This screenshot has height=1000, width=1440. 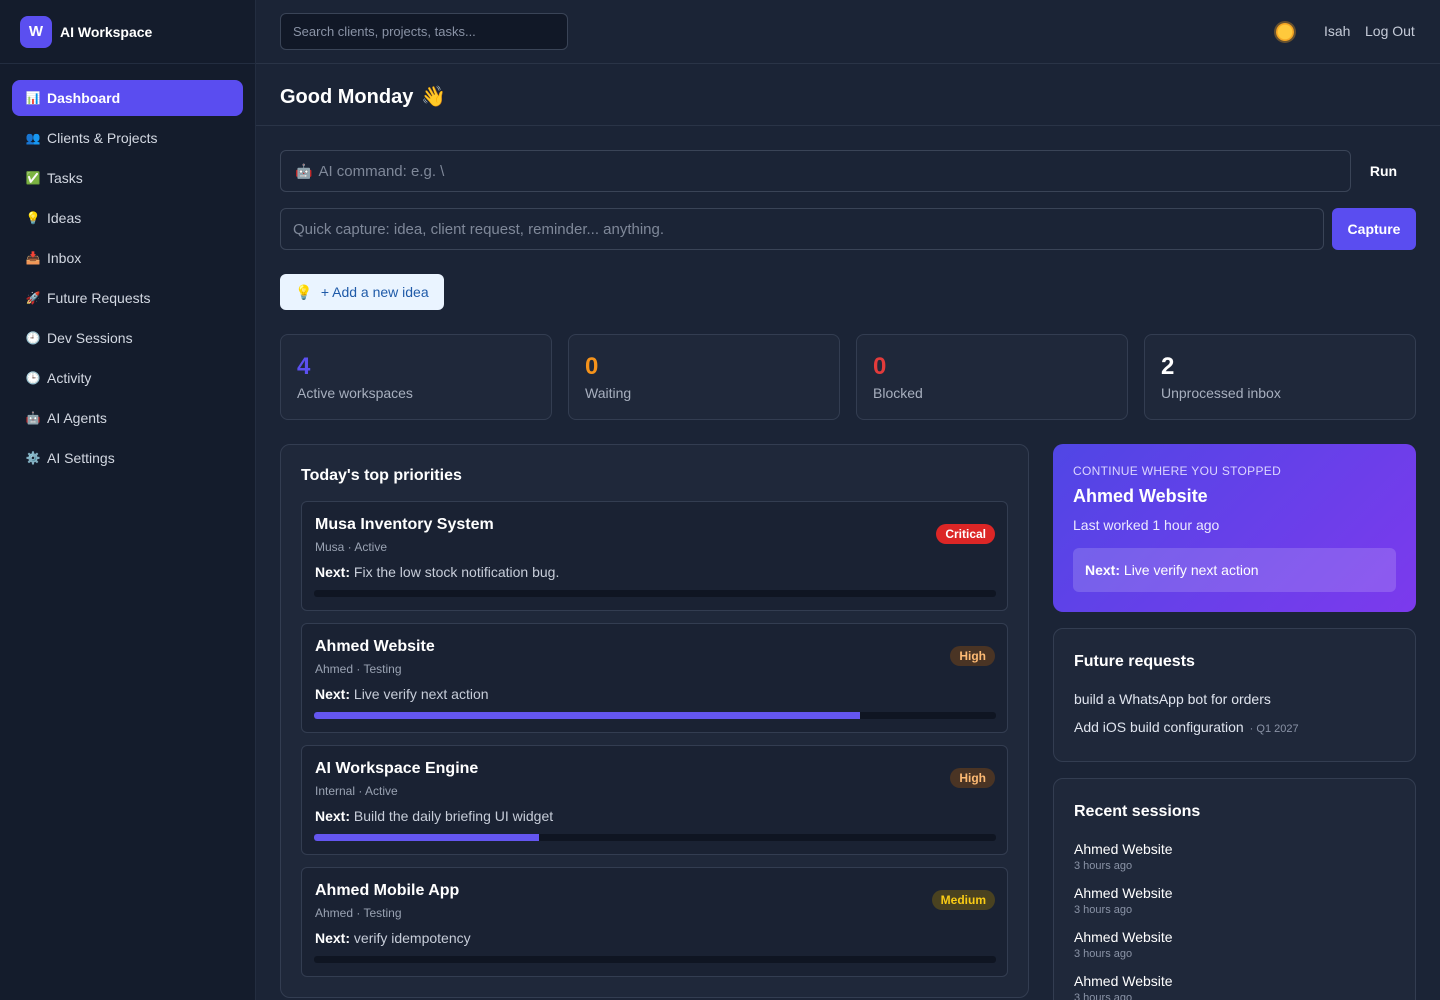 What do you see at coordinates (127, 378) in the screenshot?
I see `sidebar-item-activity: 🕒 Activity` at bounding box center [127, 378].